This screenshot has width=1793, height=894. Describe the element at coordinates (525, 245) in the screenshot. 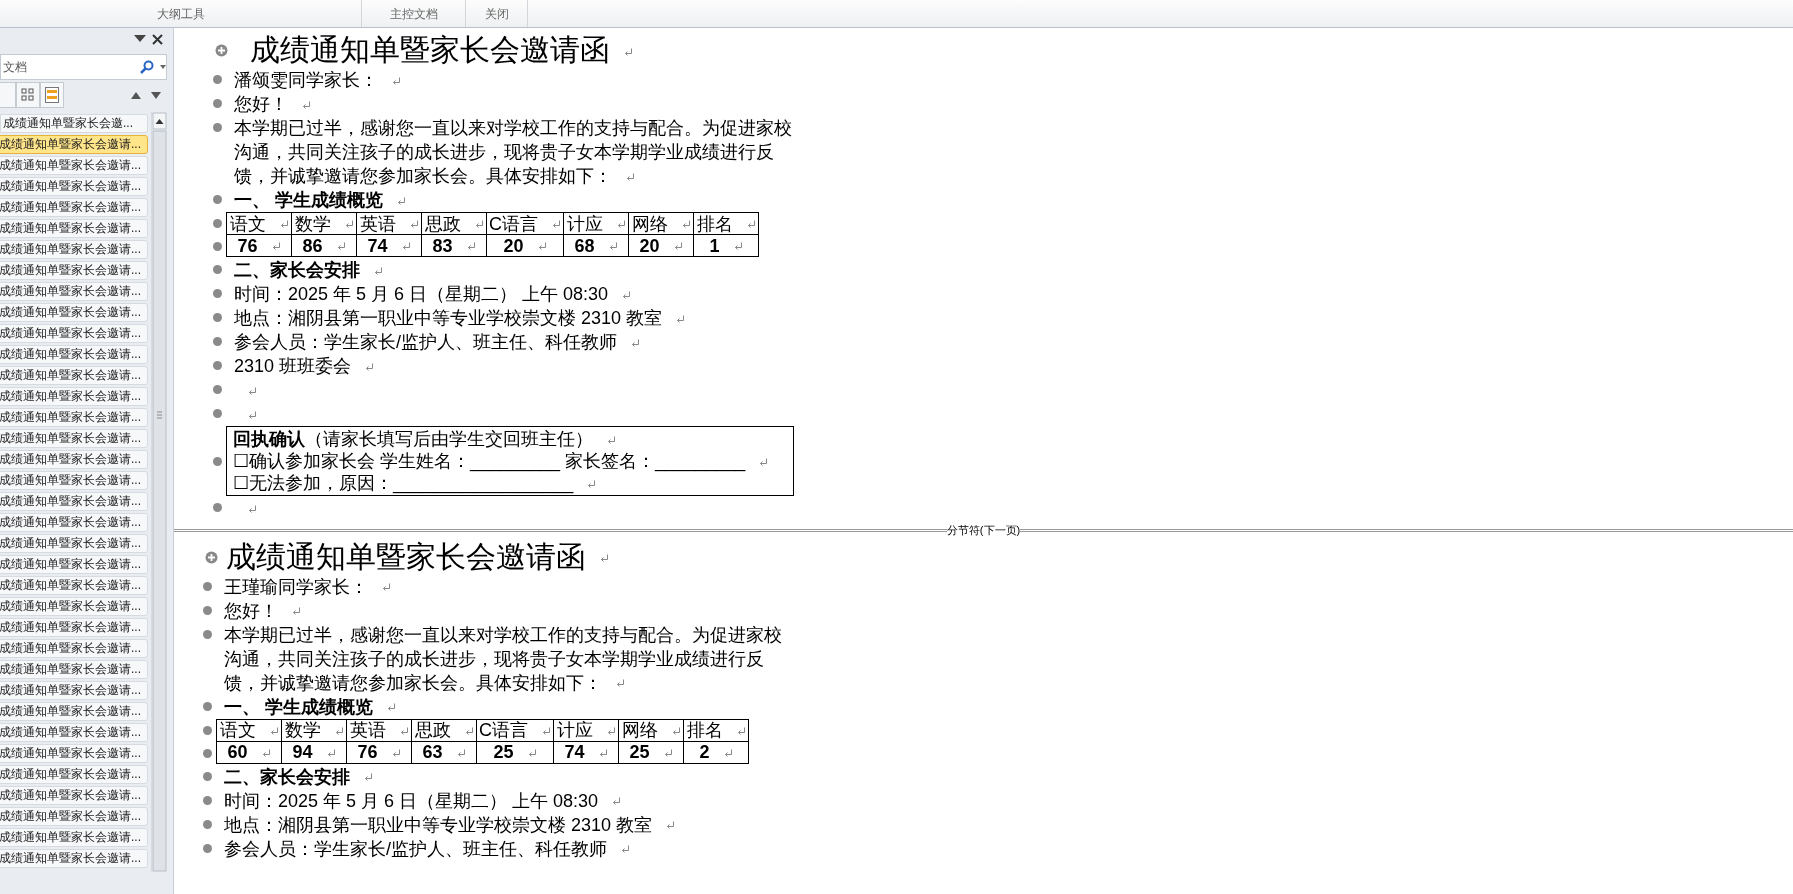

I see `table-cell: 20` at that location.